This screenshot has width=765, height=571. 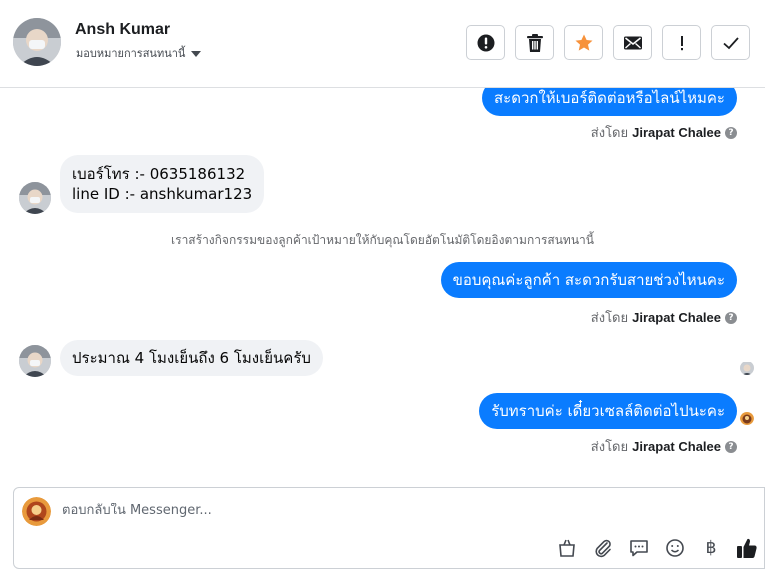 I want to click on message-line: line ID :- anshkumar123, so click(x=162, y=194).